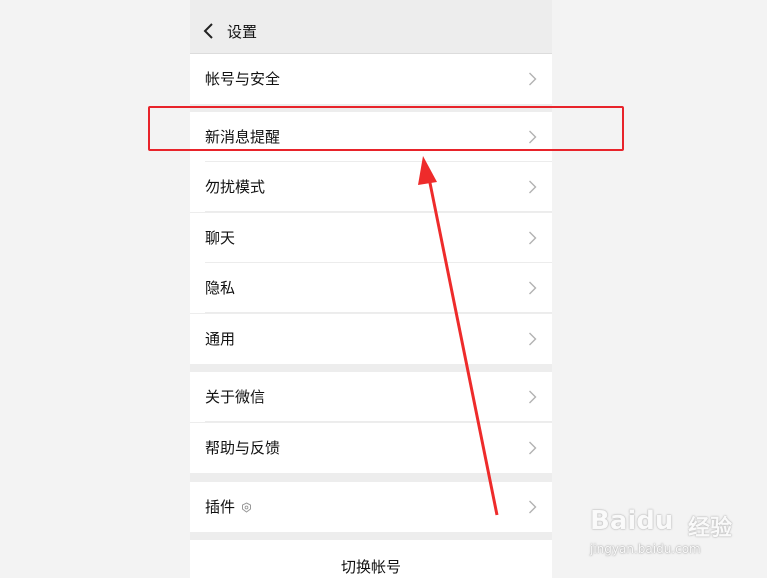  Describe the element at coordinates (371, 238) in the screenshot. I see `settings-item-chat: 聊天` at that location.